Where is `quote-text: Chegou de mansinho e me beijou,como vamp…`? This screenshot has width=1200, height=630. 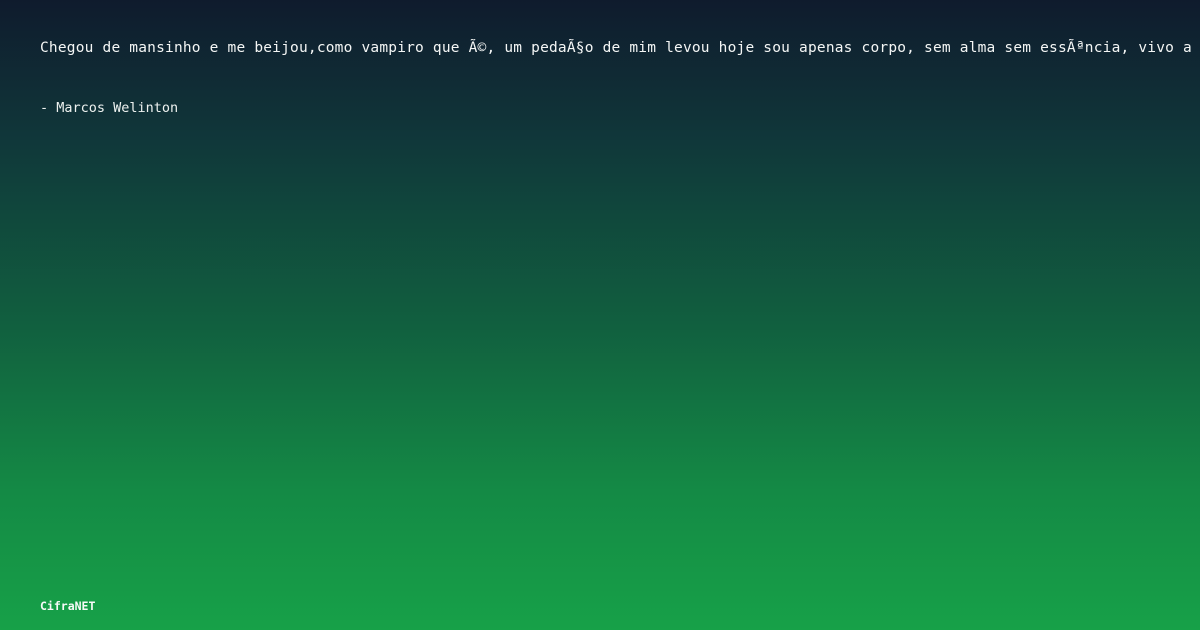 quote-text: Chegou de mansinho e me beijou,como vamp… is located at coordinates (616, 48).